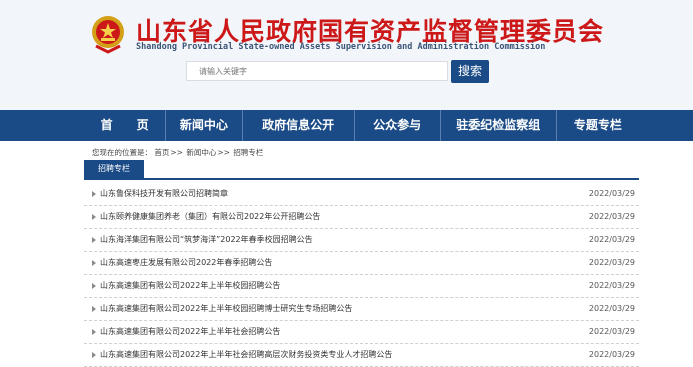 This screenshot has height=367, width=693. I want to click on list-item-title: 山东鲁保科技开发有限公司招聘简章, so click(164, 194).